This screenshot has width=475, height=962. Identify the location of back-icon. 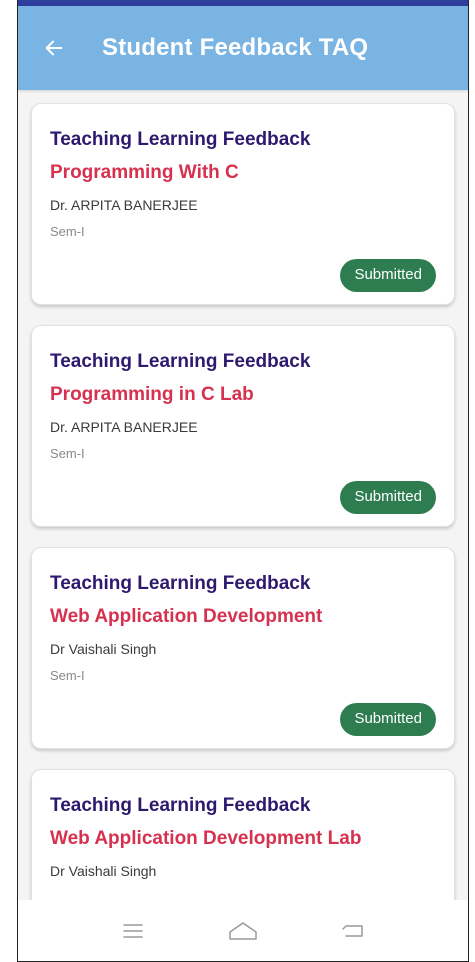
(352, 931).